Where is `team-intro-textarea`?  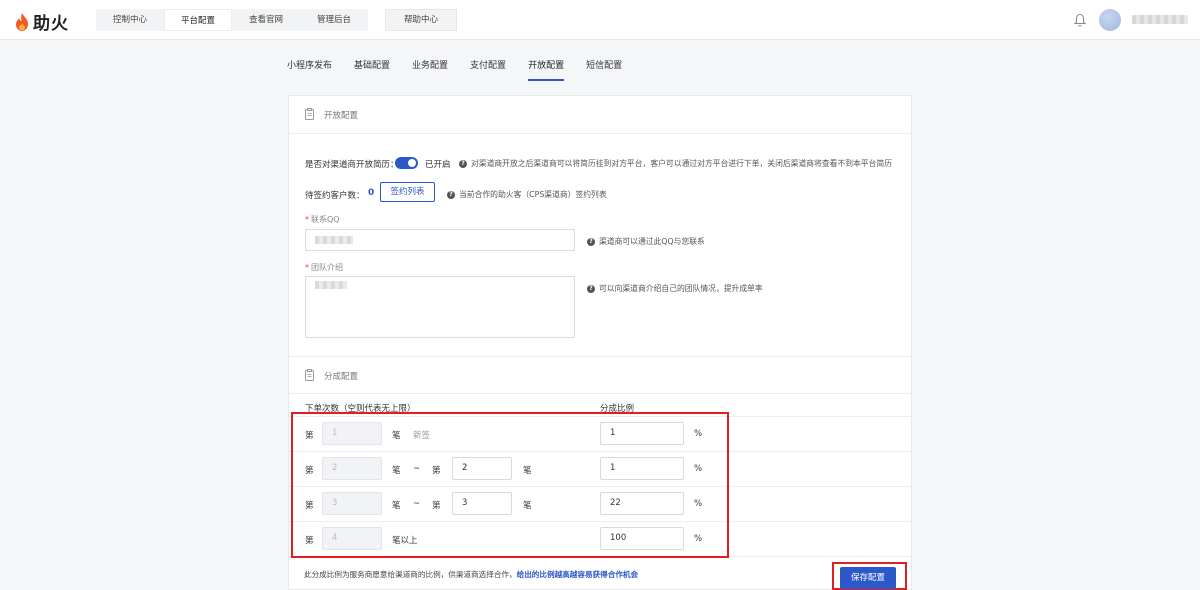
team-intro-textarea is located at coordinates (440, 307).